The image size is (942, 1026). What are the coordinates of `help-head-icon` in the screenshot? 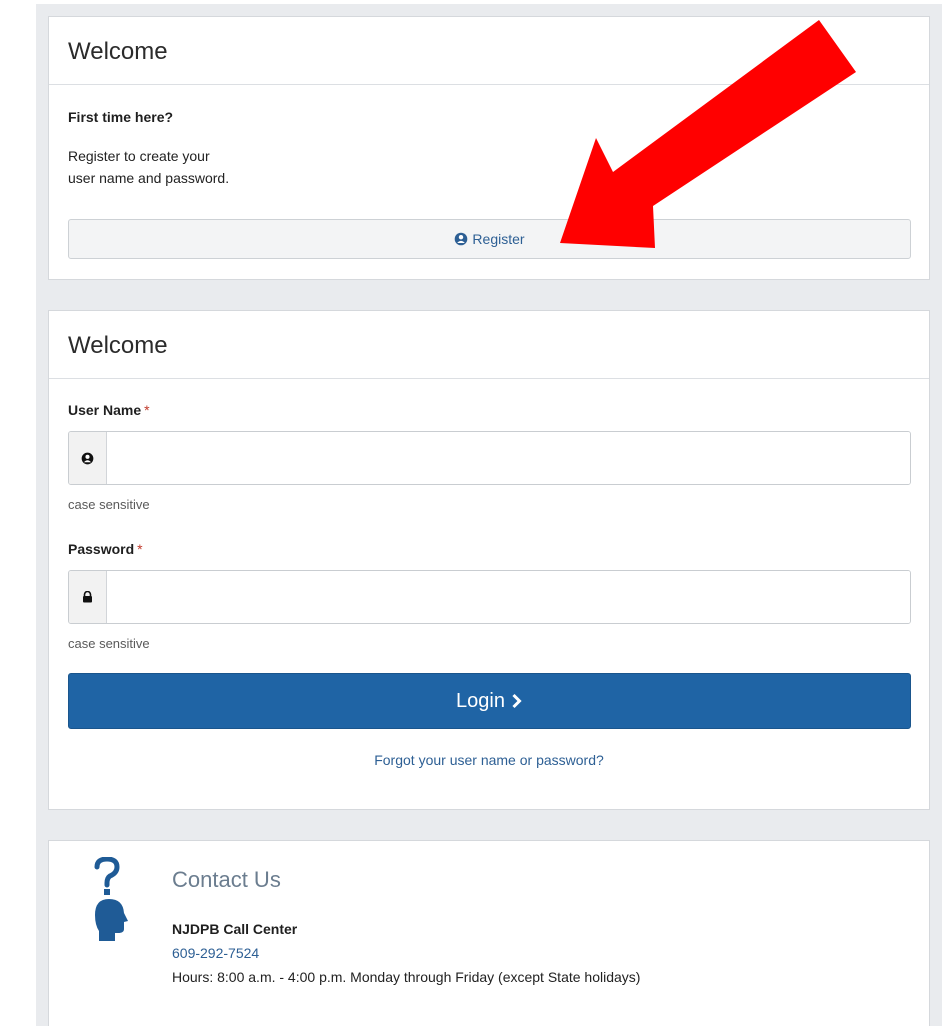 It's located at (109, 900).